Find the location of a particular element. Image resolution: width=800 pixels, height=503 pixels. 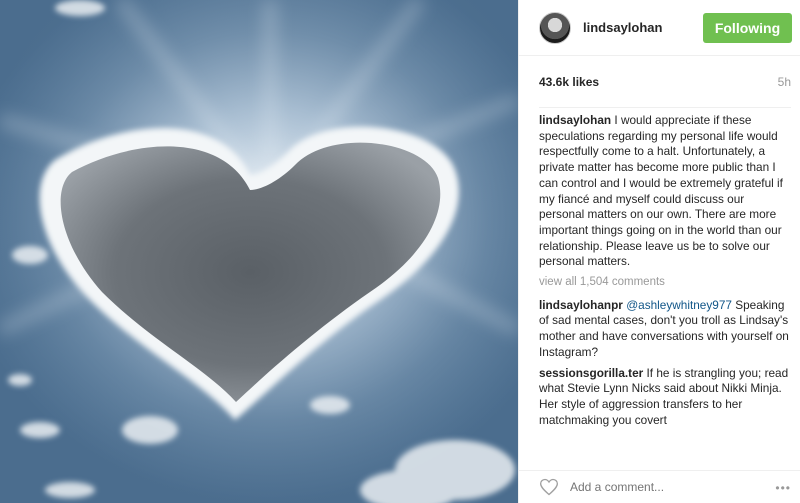

post-timestamp: 5h is located at coordinates (784, 82).